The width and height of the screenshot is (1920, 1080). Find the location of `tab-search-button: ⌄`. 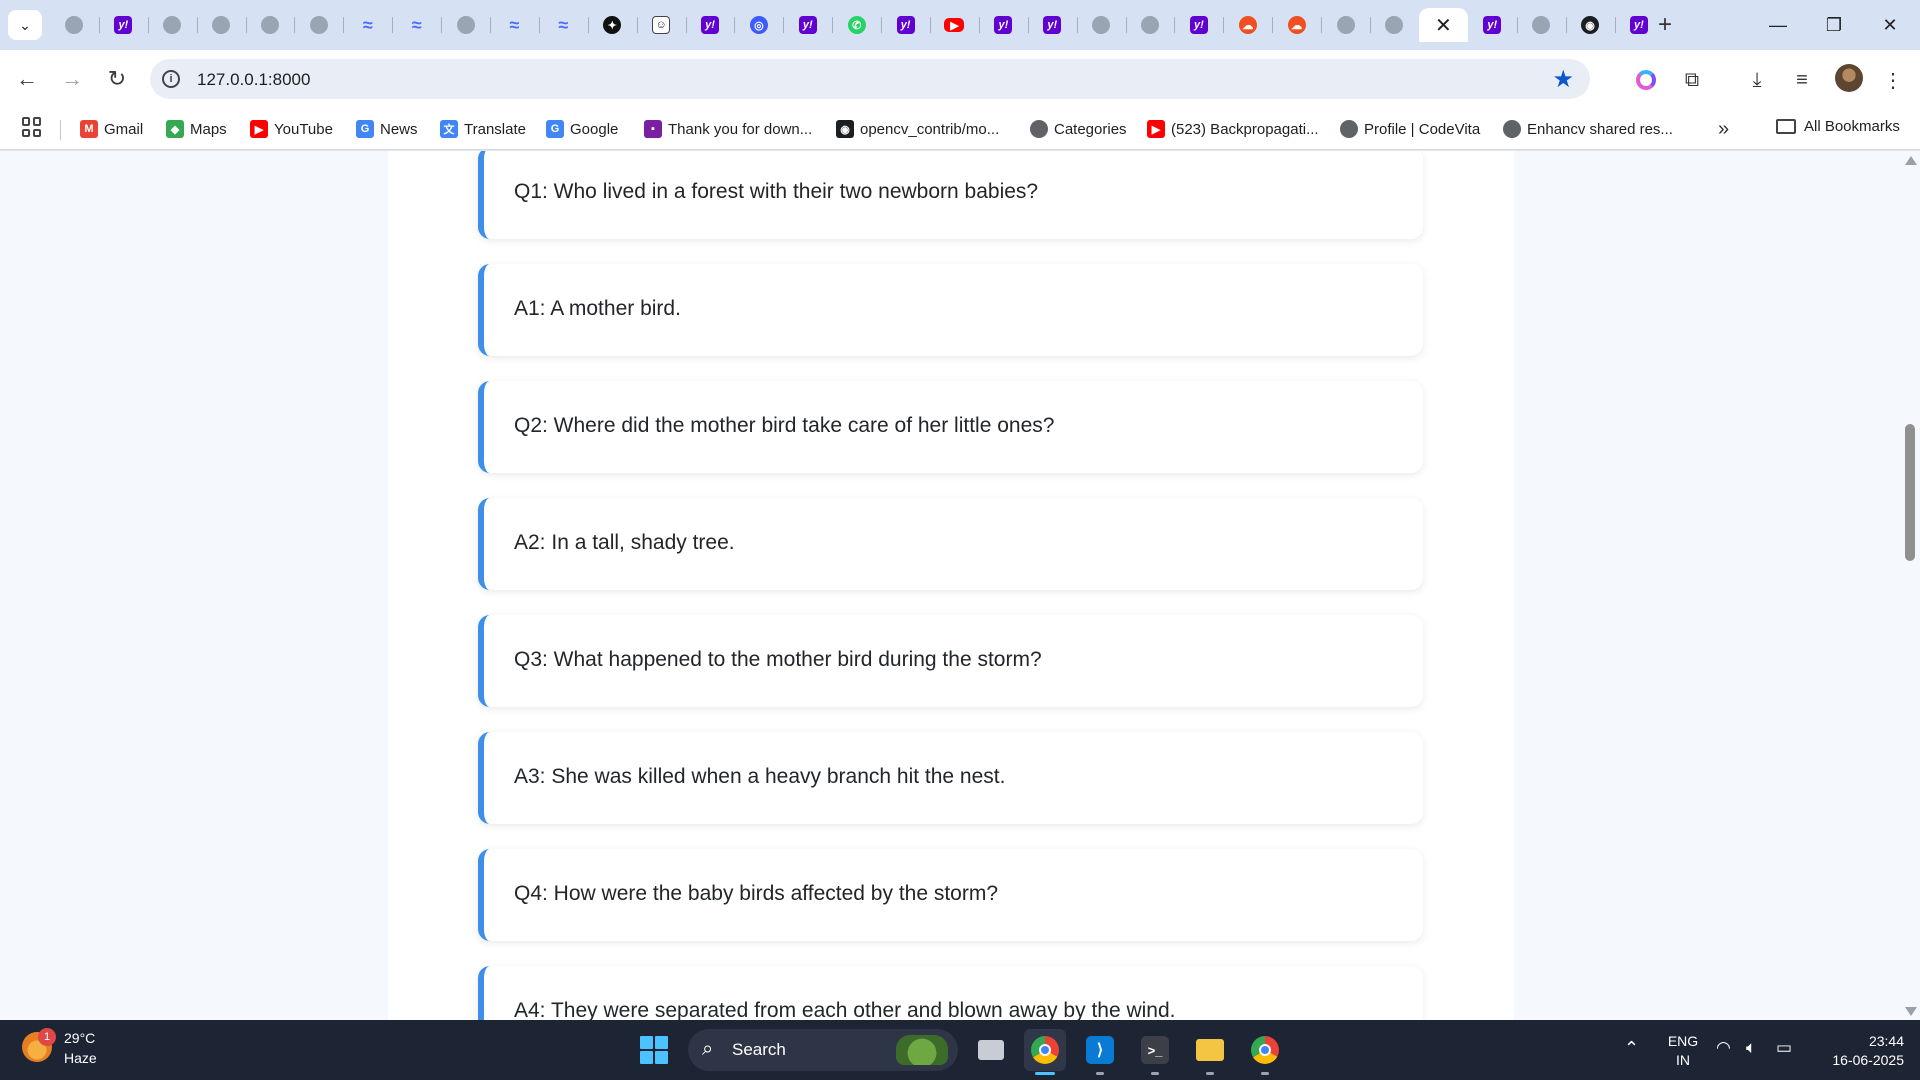

tab-search-button: ⌄ is located at coordinates (25, 25).